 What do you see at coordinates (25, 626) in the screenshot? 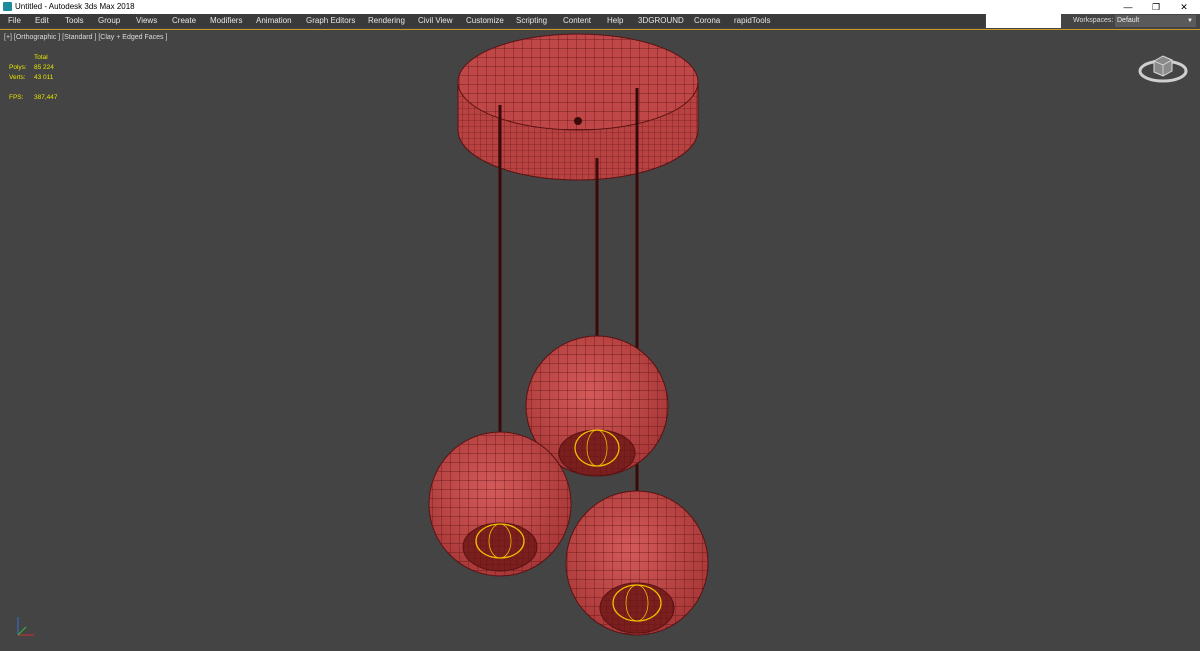
I see `axis-tripod-icon` at bounding box center [25, 626].